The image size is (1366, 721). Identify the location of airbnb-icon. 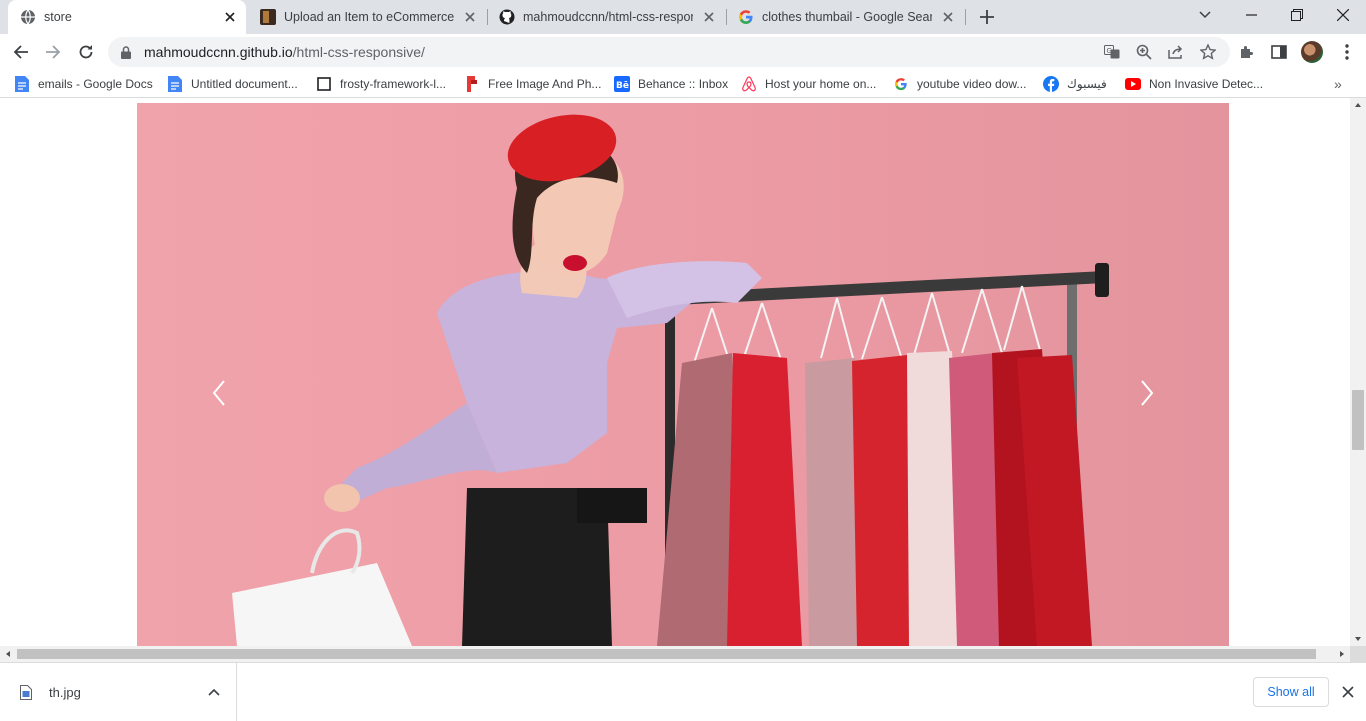
(749, 84).